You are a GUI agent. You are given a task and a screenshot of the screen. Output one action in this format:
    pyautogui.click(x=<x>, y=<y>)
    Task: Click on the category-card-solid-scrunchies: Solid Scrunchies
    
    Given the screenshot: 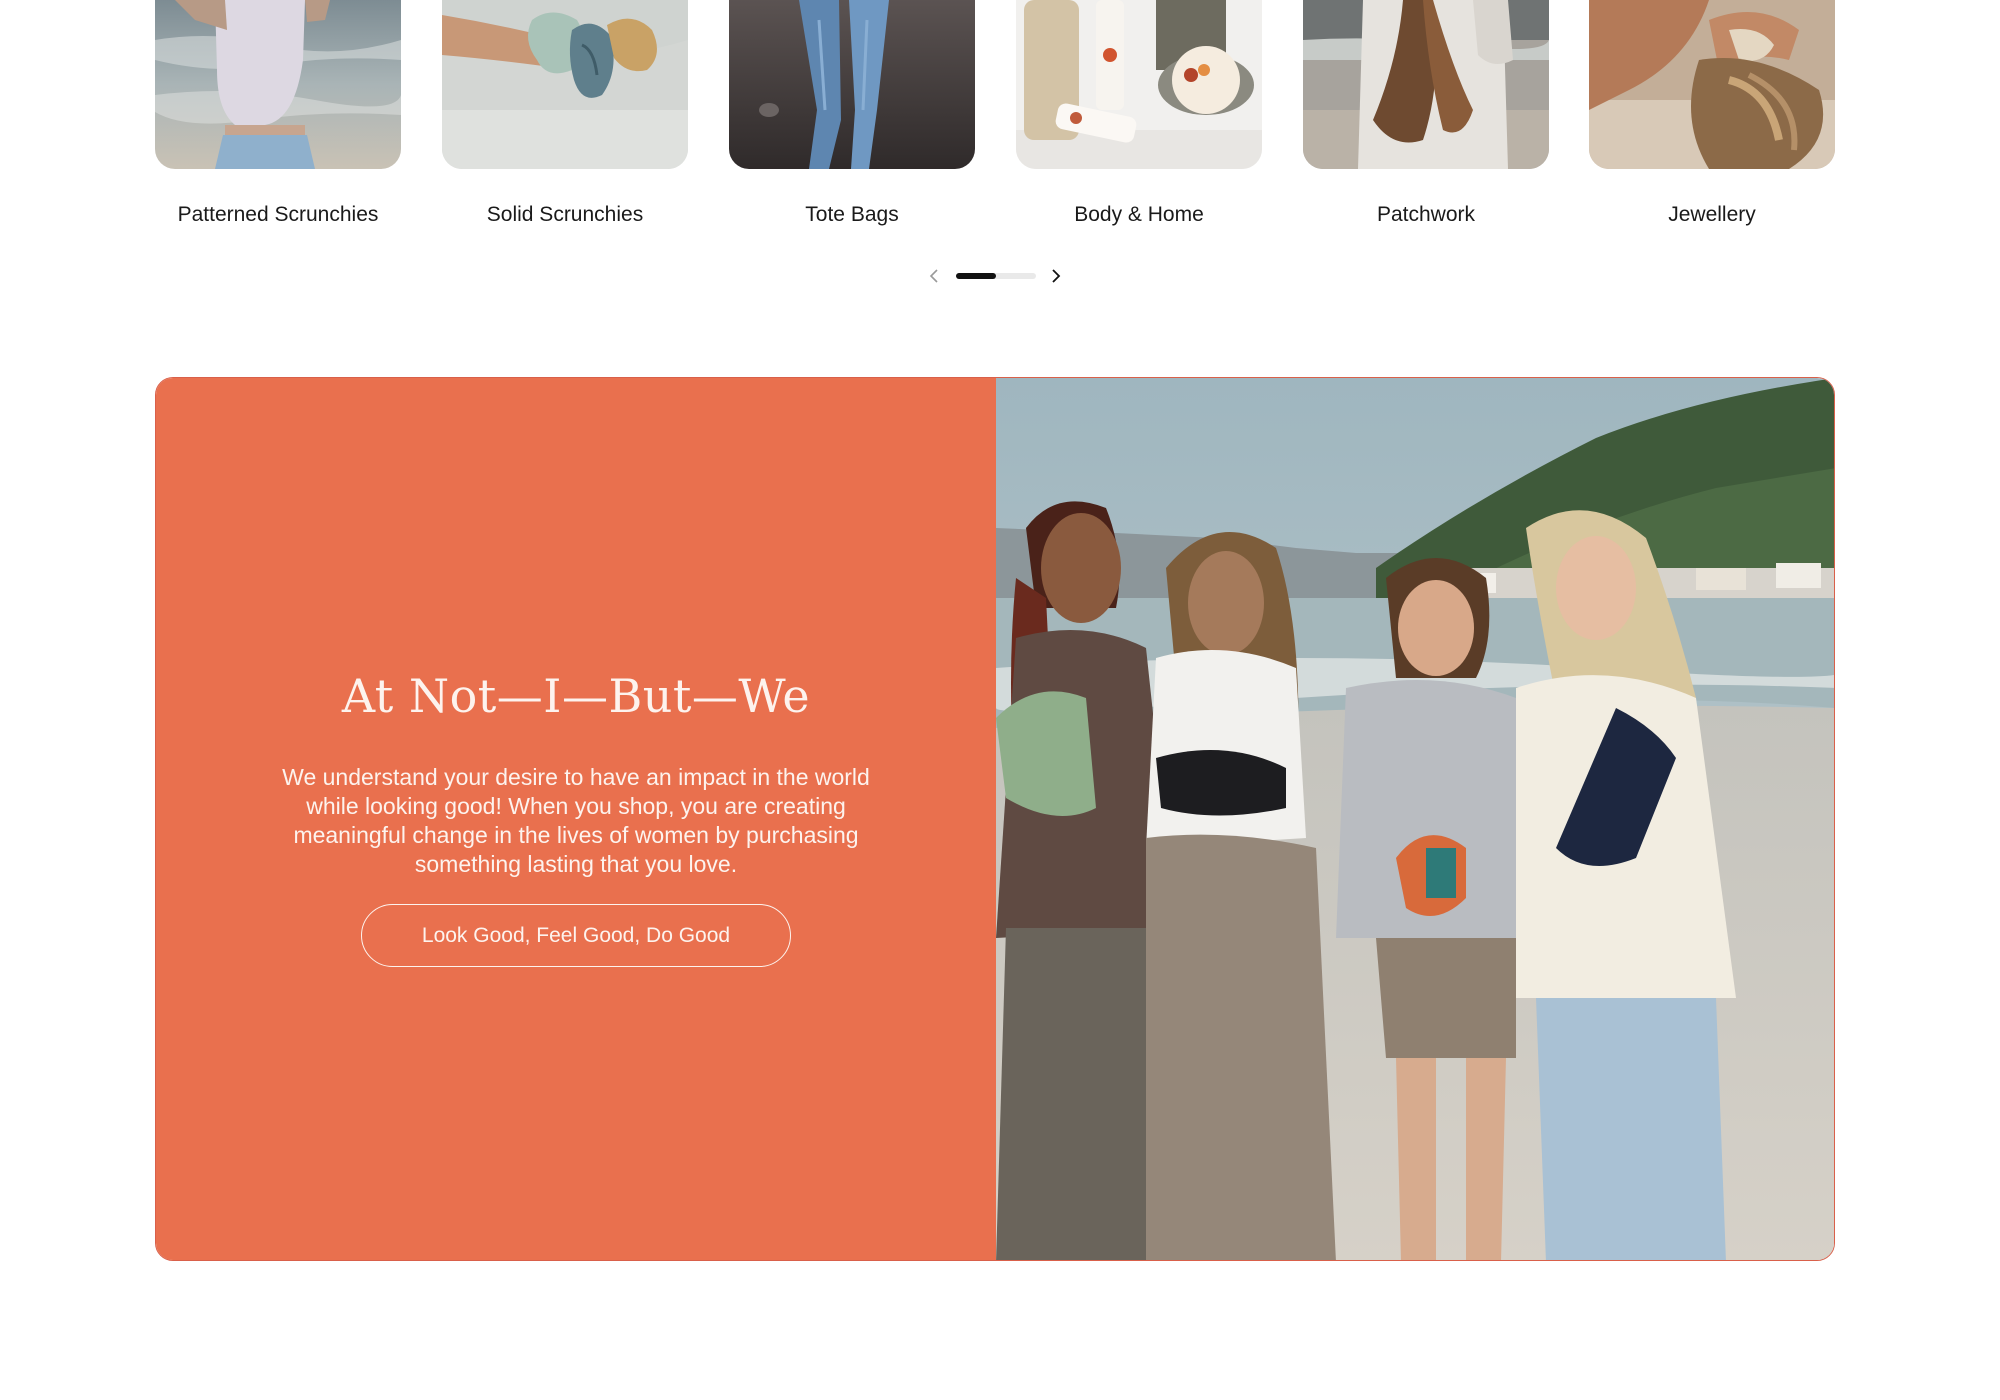 What is the action you would take?
    pyautogui.click(x=565, y=120)
    